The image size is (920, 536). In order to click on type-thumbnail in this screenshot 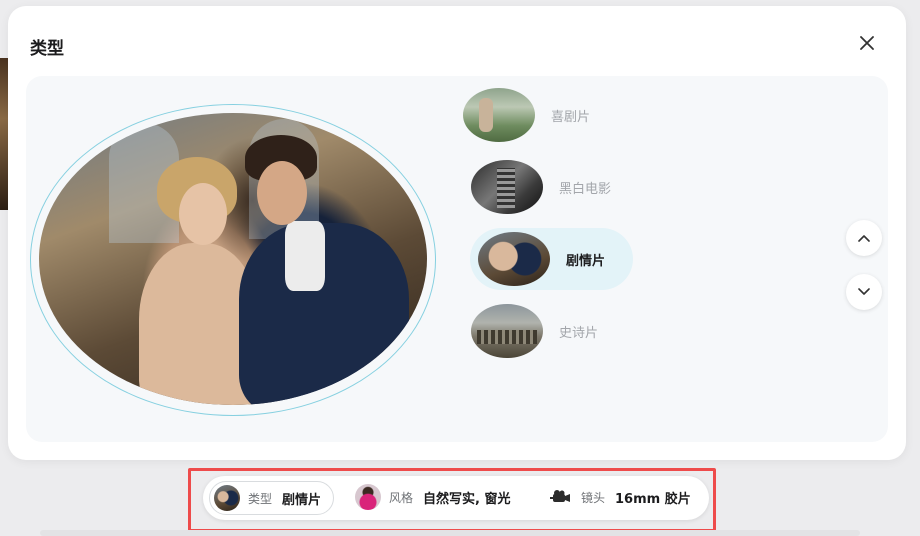, I will do `click(227, 498)`.